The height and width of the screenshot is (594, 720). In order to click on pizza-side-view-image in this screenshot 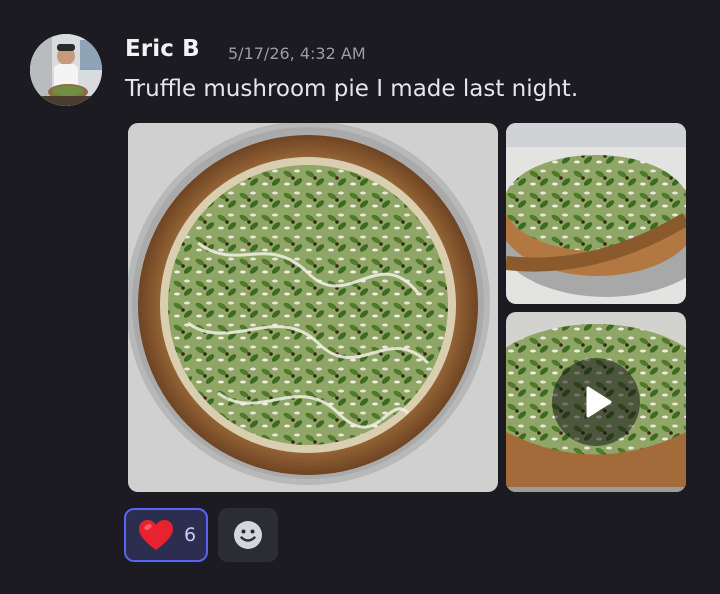, I will do `click(596, 213)`.